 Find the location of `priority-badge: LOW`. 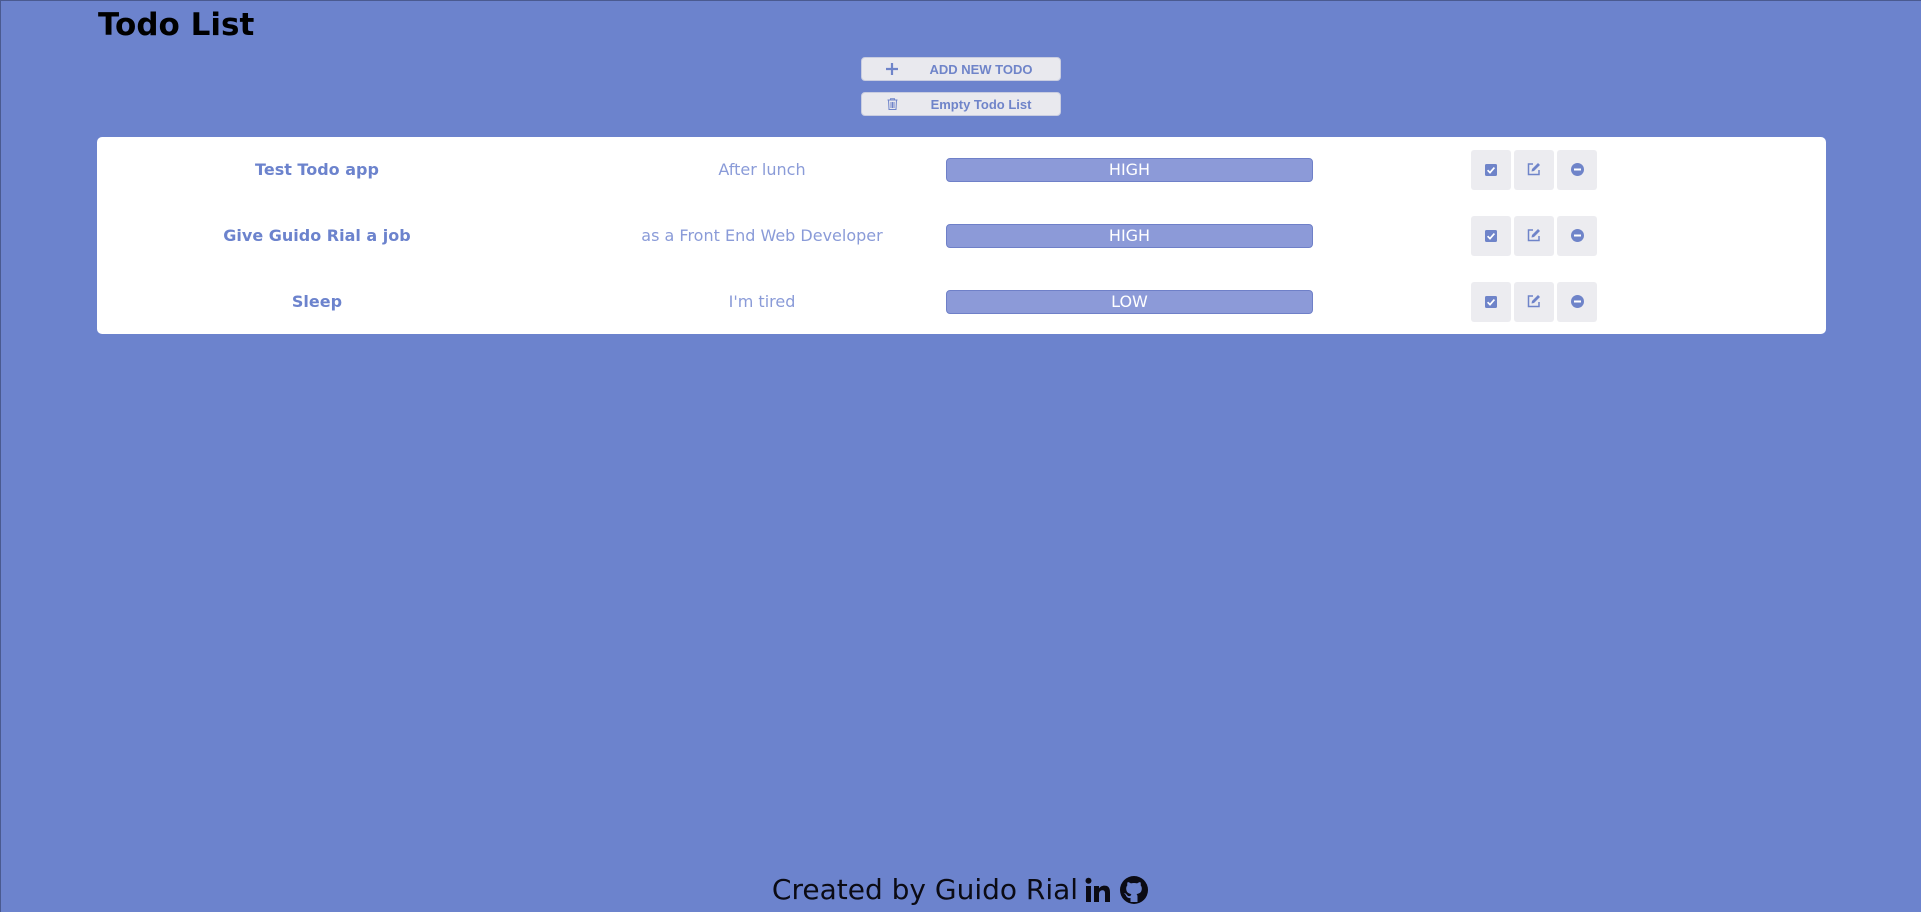

priority-badge: LOW is located at coordinates (1129, 302).